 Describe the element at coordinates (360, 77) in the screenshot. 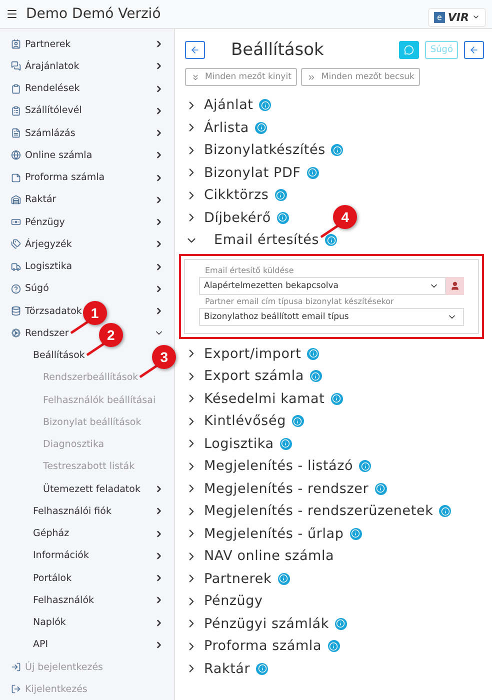

I see `collapse-all-button: Minden mezőt becsuk` at that location.